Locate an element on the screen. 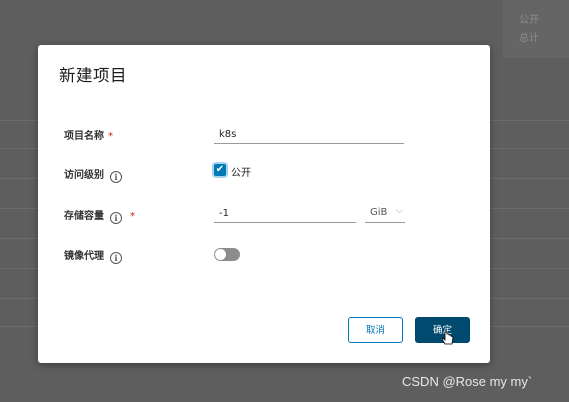 Image resolution: width=569 pixels, height=402 pixels. dialog-title: 新建项目 is located at coordinates (93, 75).